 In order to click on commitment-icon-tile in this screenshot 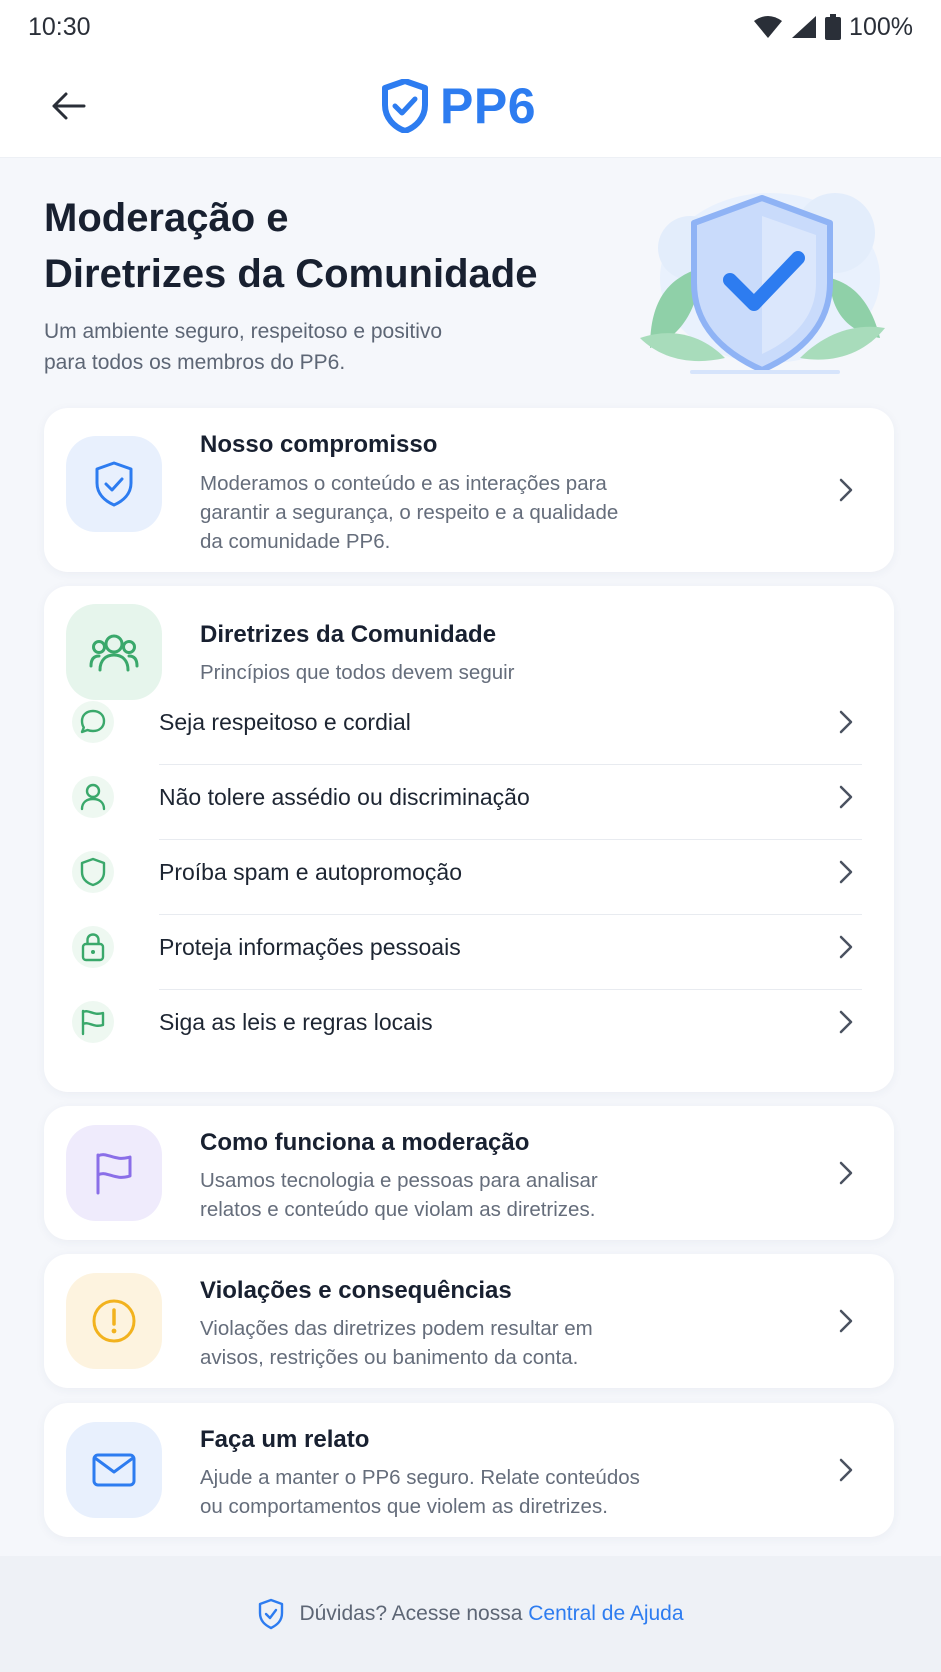, I will do `click(114, 484)`.